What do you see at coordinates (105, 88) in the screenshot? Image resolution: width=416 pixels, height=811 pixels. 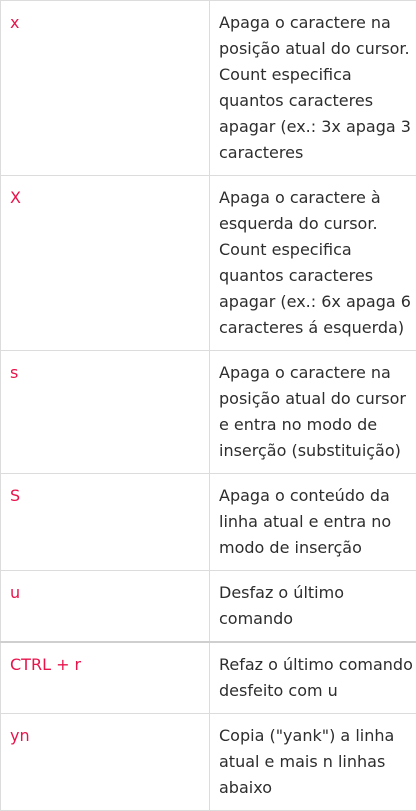 I see `command-key: x` at bounding box center [105, 88].